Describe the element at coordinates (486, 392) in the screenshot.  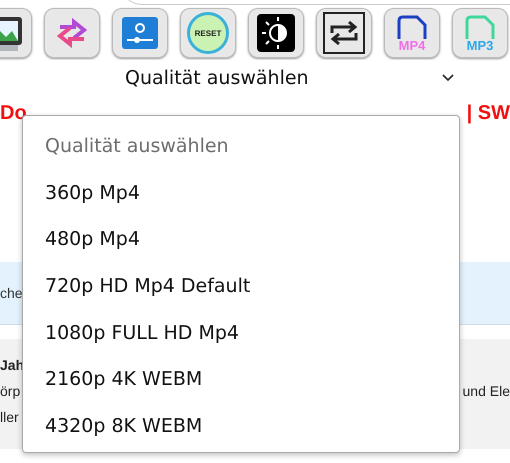
I see `footer-text: und Ele` at that location.